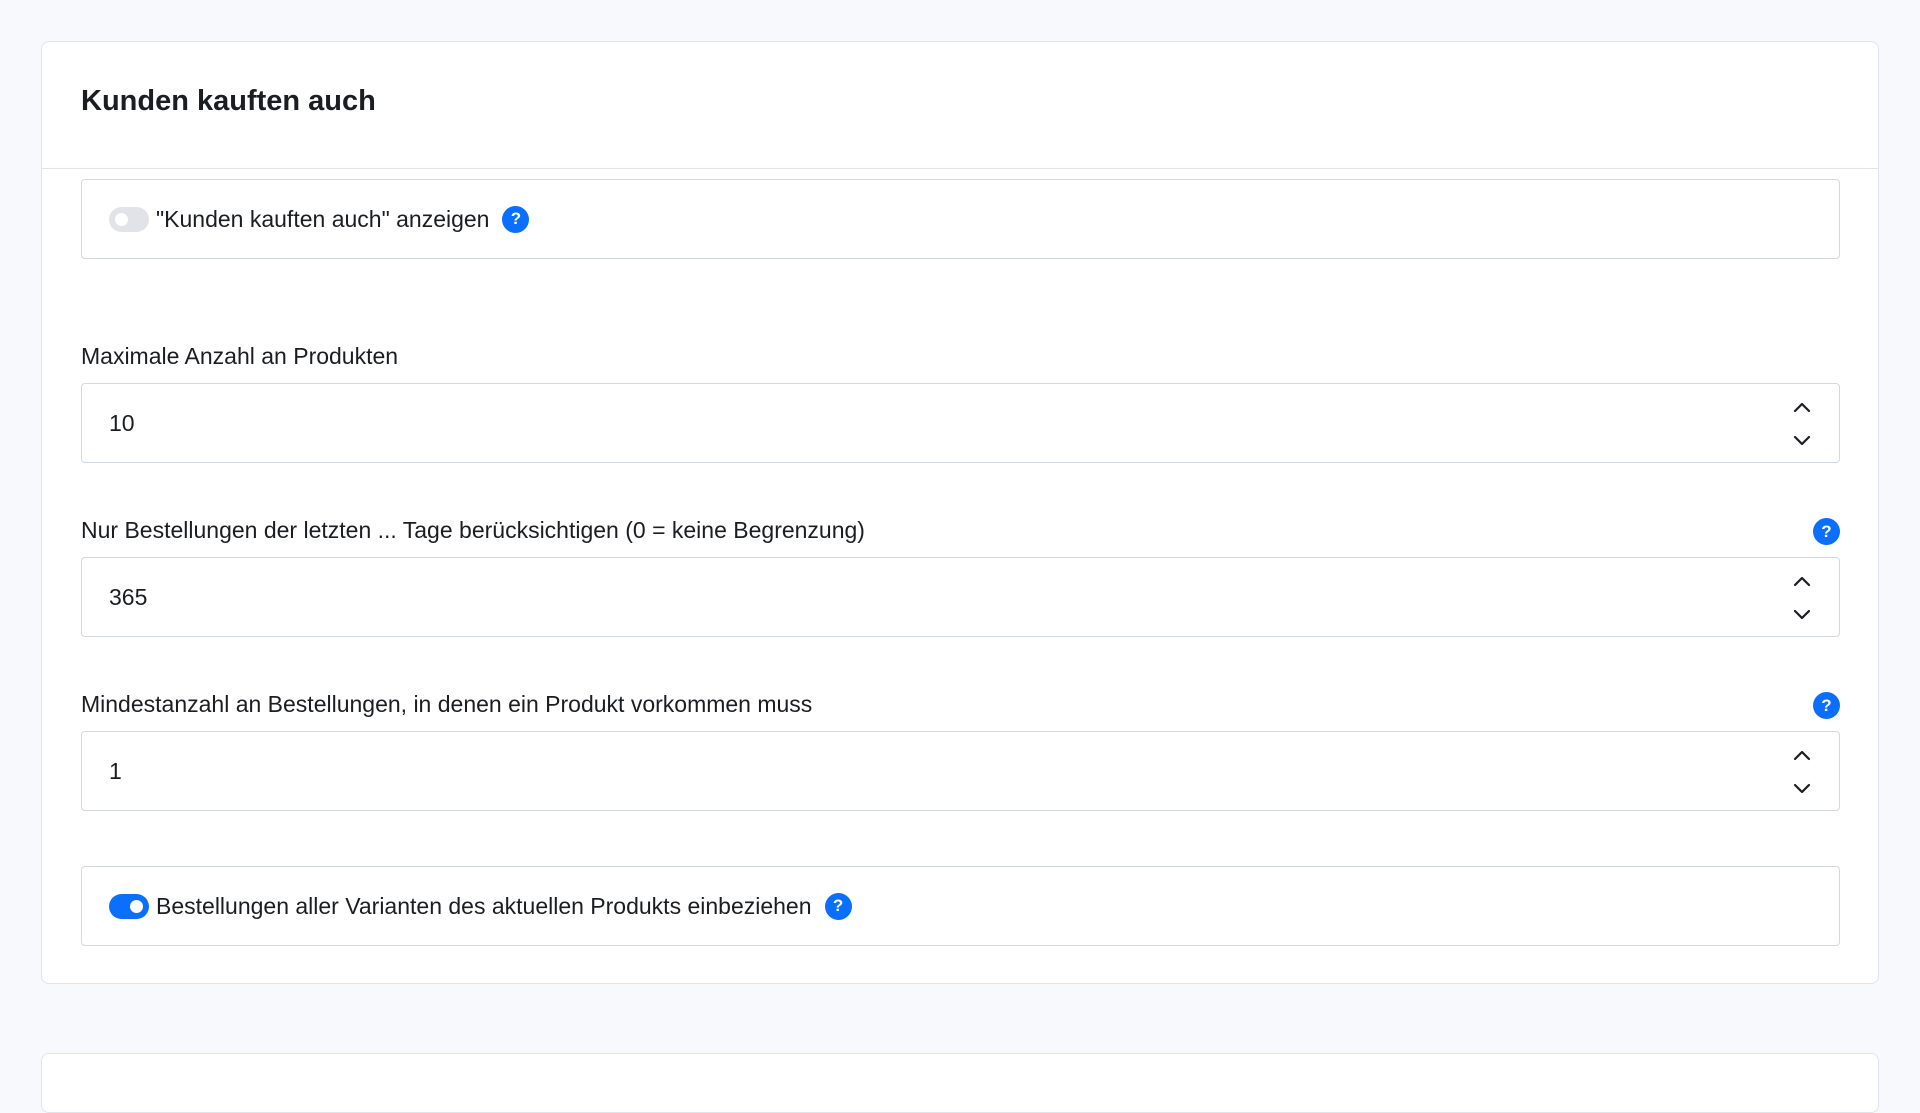 The image size is (1920, 1113). I want to click on min-orders-input: 1, so click(960, 771).